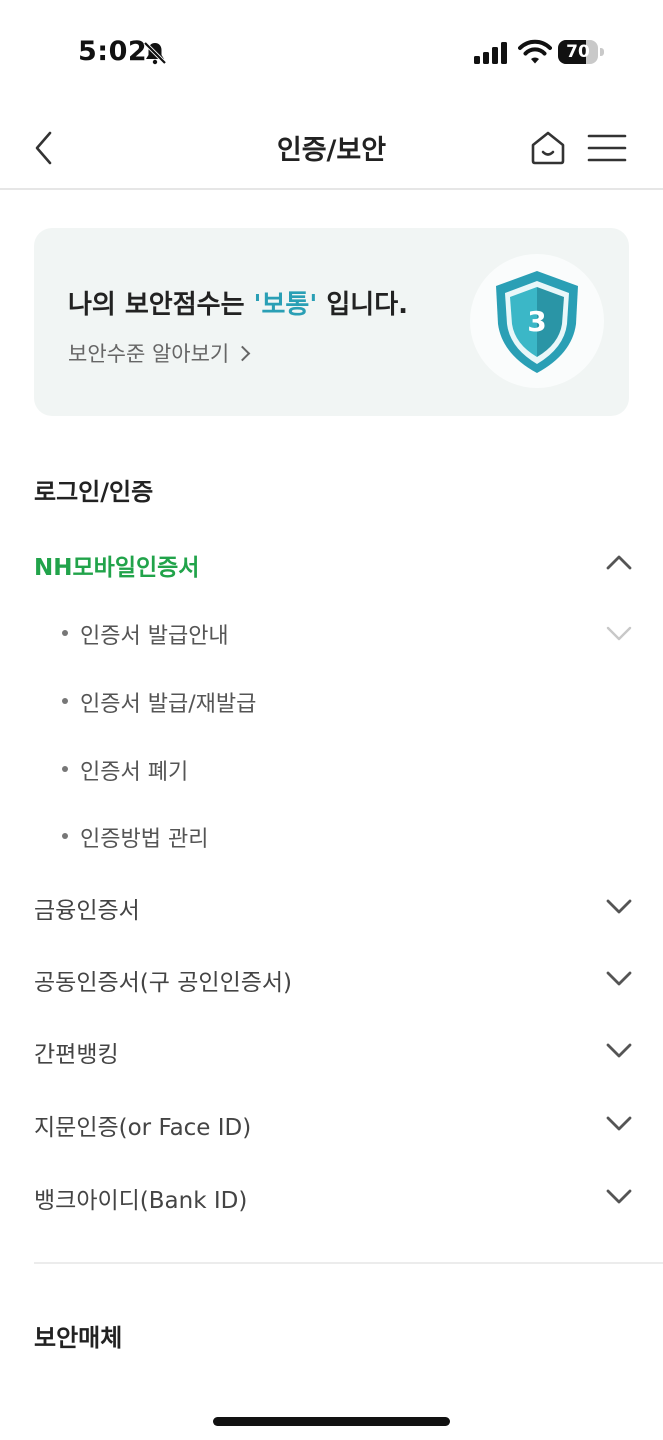 The height and width of the screenshot is (1440, 663). I want to click on security-shield-badge: 3, so click(537, 321).